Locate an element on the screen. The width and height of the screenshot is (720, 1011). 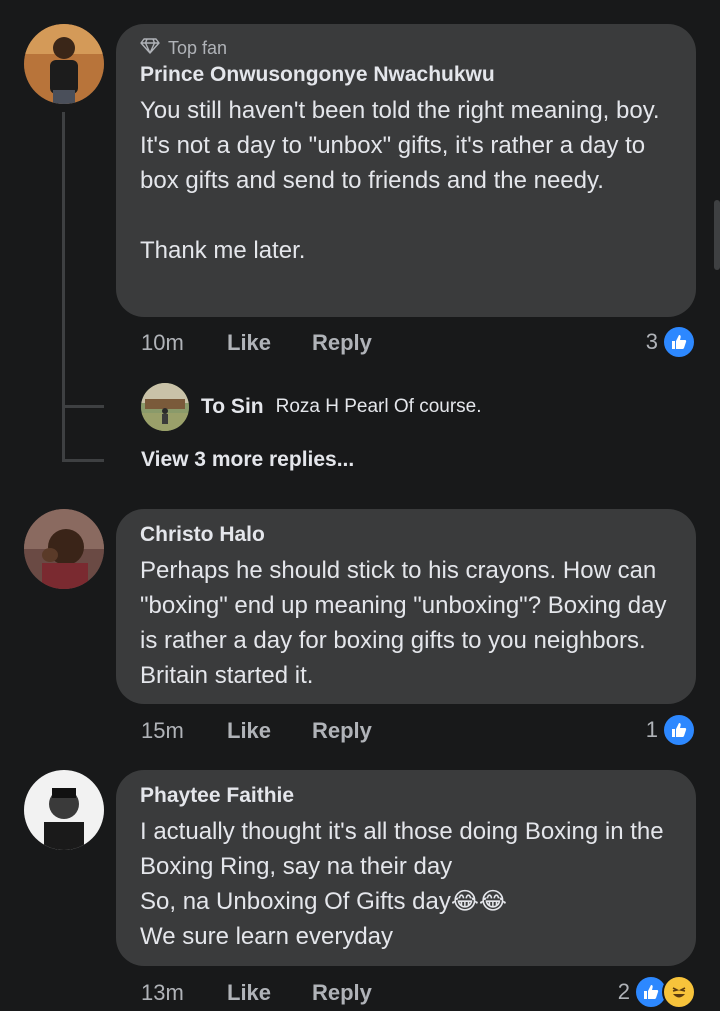
comment-actions: 10m Like Reply is located at coordinates (256, 343).